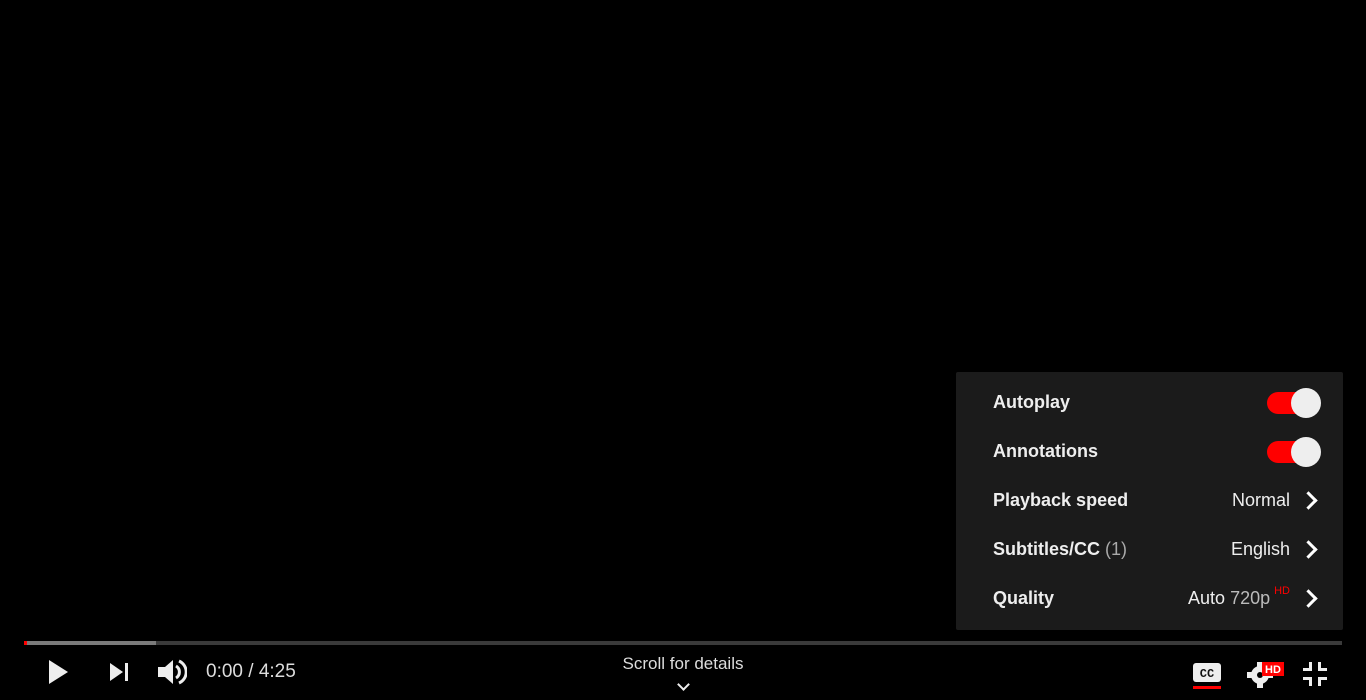  Describe the element at coordinates (1149, 402) in the screenshot. I see `menu-item-autoplay: Autoplay` at that location.